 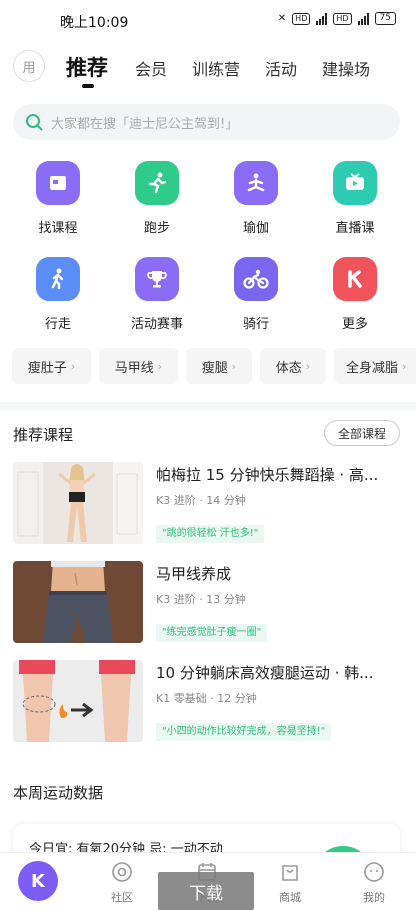 What do you see at coordinates (29, 66) in the screenshot?
I see `avatar: 用` at bounding box center [29, 66].